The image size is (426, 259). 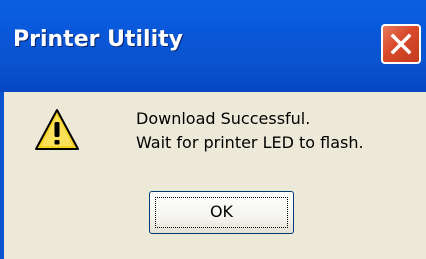 I want to click on ok-button: OK, so click(x=221, y=212).